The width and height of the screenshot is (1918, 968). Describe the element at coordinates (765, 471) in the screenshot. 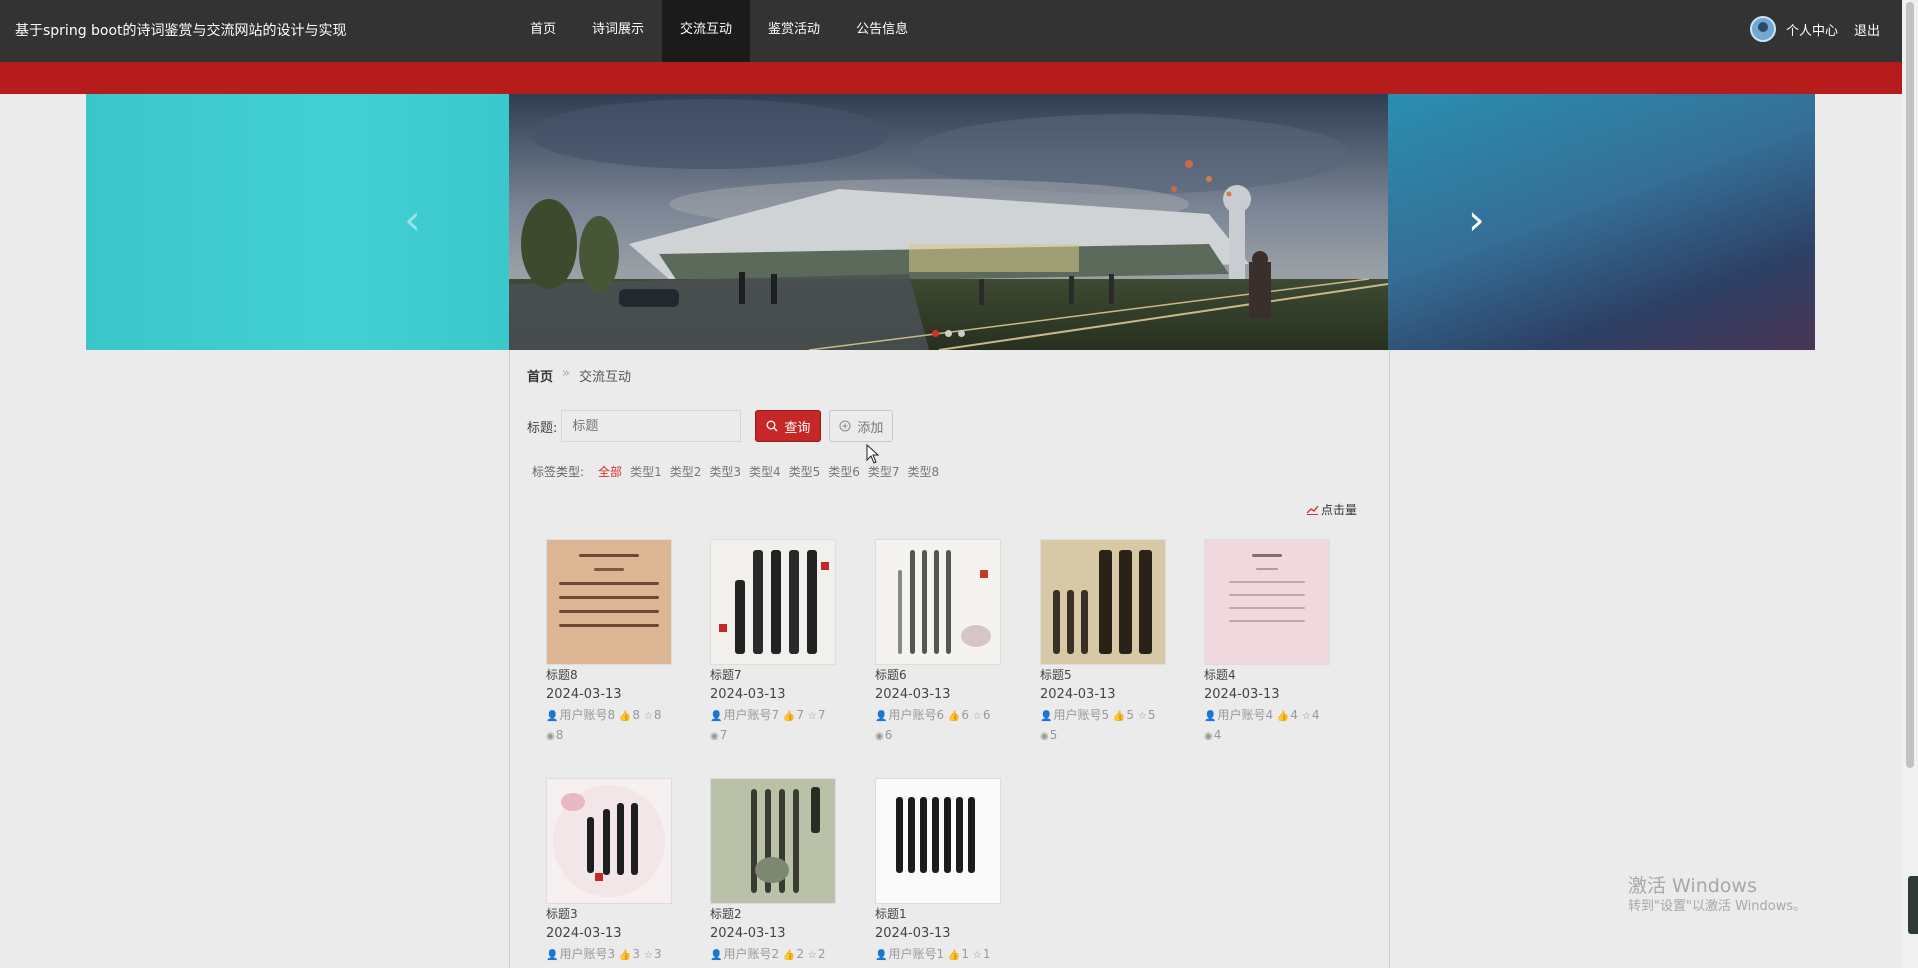

I see `tag-type4: 类型4` at that location.